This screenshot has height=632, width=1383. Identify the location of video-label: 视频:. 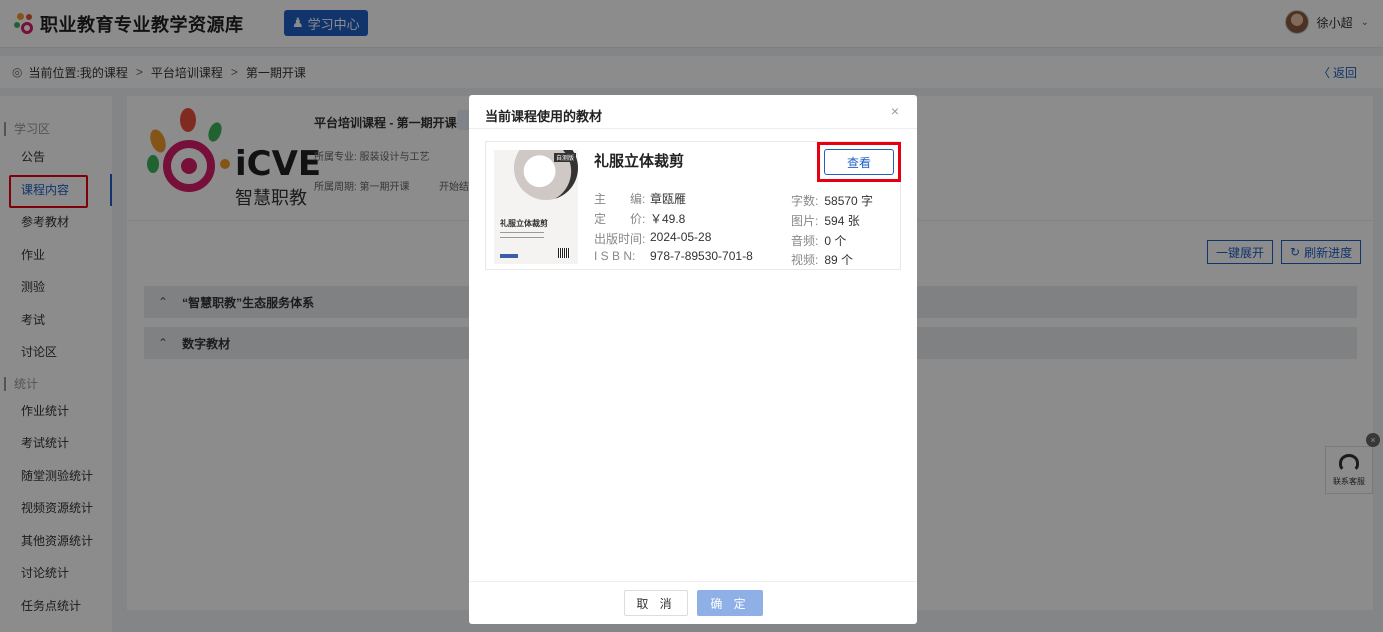
(805, 260).